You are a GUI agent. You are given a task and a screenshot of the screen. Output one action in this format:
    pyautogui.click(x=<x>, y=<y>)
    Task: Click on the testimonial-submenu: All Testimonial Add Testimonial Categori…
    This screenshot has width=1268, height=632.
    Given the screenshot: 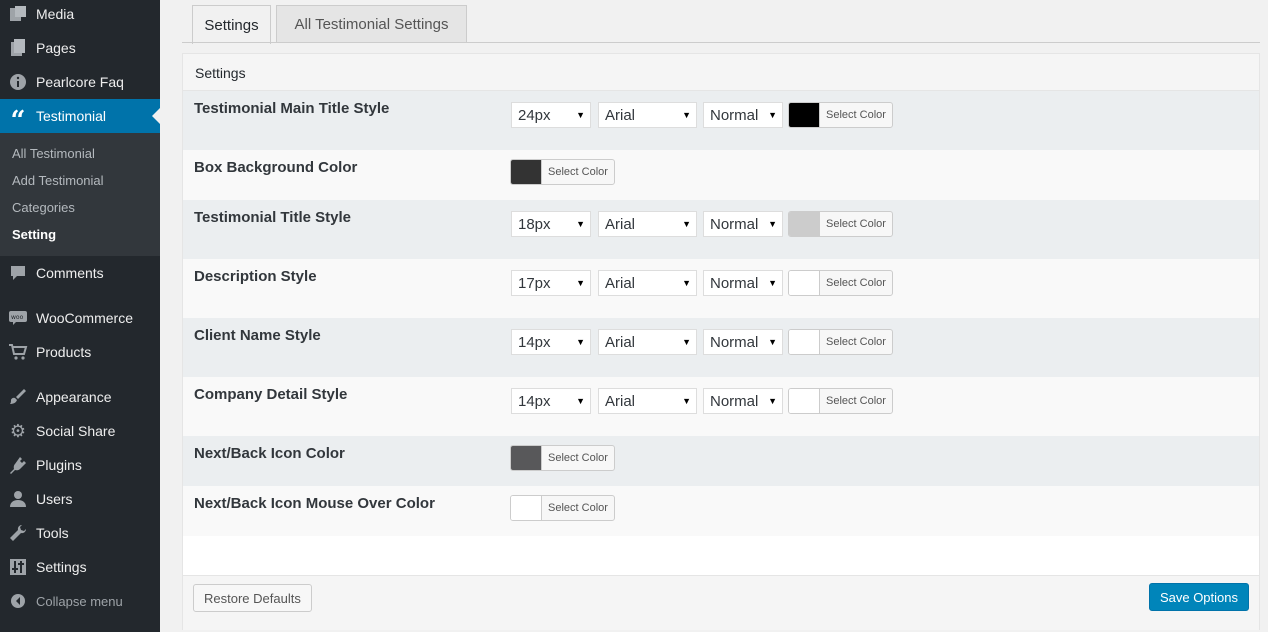 What is the action you would take?
    pyautogui.click(x=80, y=194)
    